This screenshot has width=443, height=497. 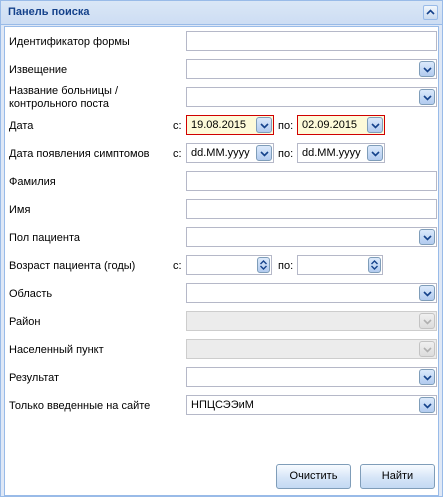 I want to click on locality-label: Населенный пункт, so click(x=56, y=350).